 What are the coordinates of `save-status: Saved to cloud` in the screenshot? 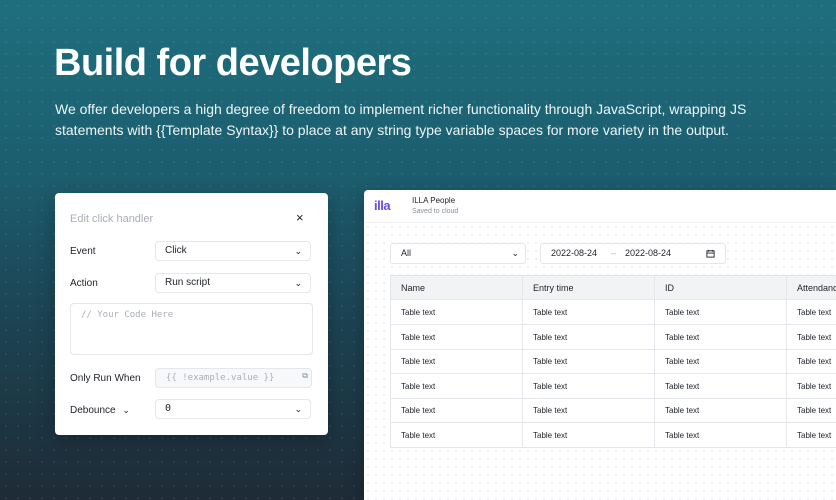 It's located at (435, 211).